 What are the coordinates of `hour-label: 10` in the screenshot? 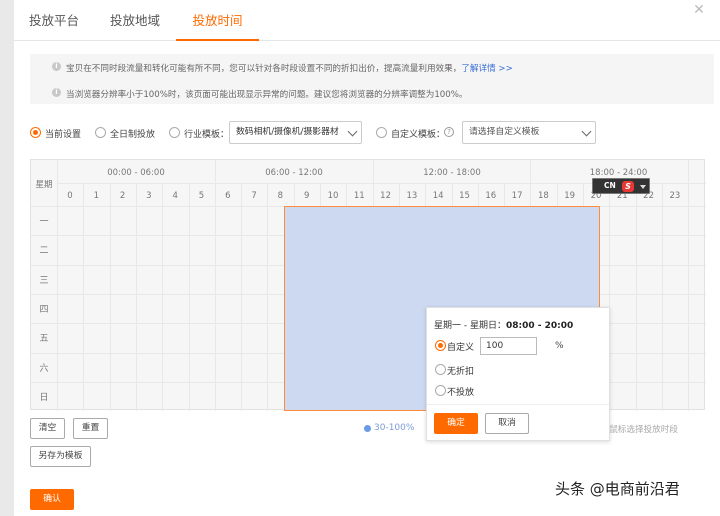 It's located at (333, 196).